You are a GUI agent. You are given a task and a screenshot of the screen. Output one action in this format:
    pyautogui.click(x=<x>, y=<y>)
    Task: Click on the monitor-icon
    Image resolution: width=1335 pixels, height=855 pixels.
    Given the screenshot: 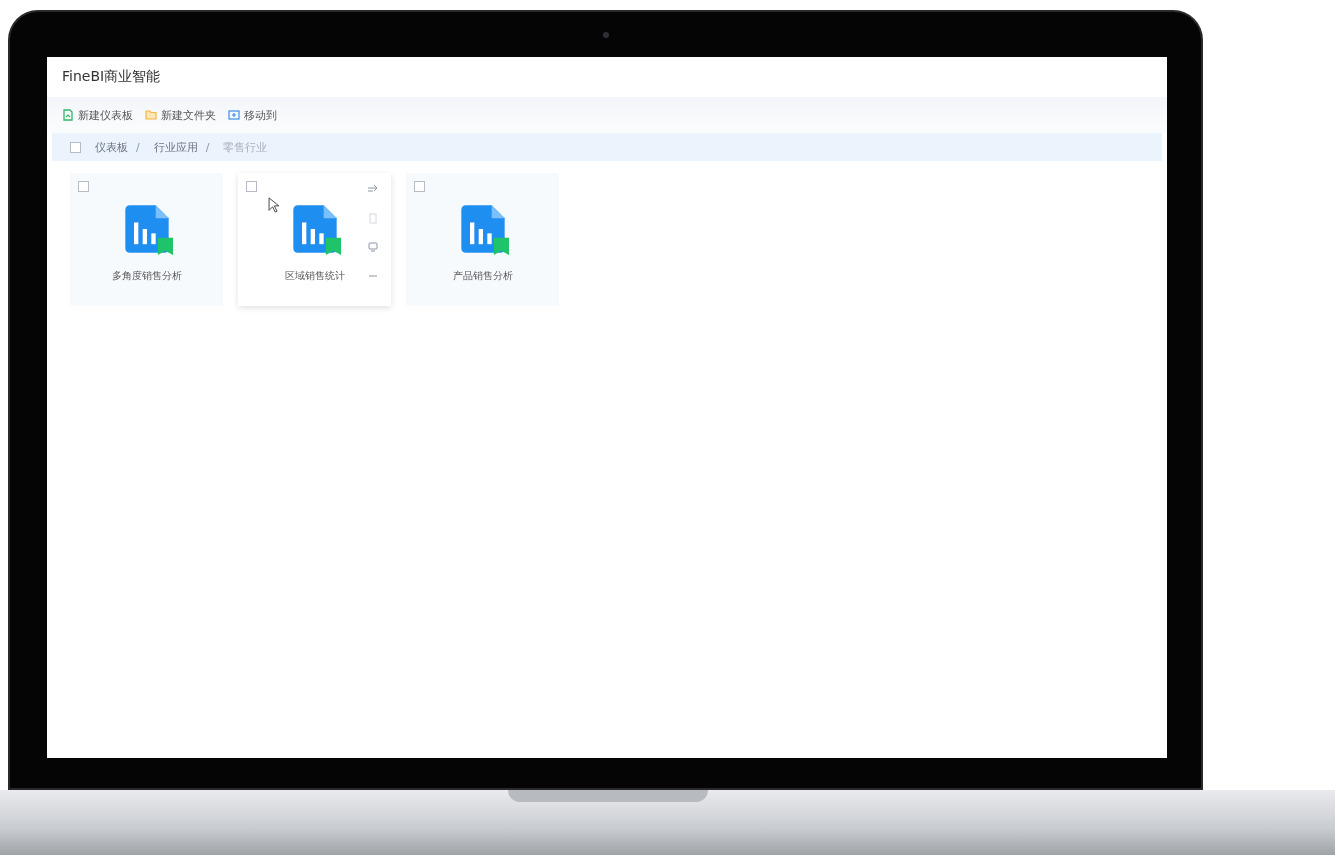 What is the action you would take?
    pyautogui.click(x=373, y=247)
    